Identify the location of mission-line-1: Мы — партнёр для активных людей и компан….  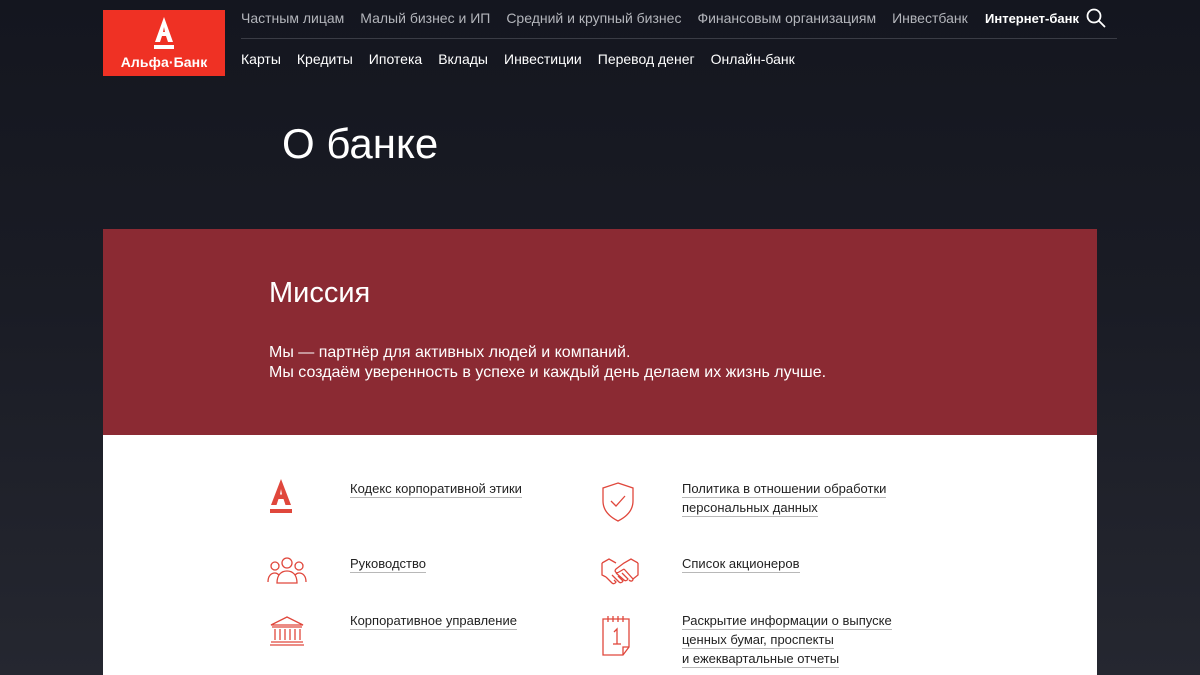
(450, 352).